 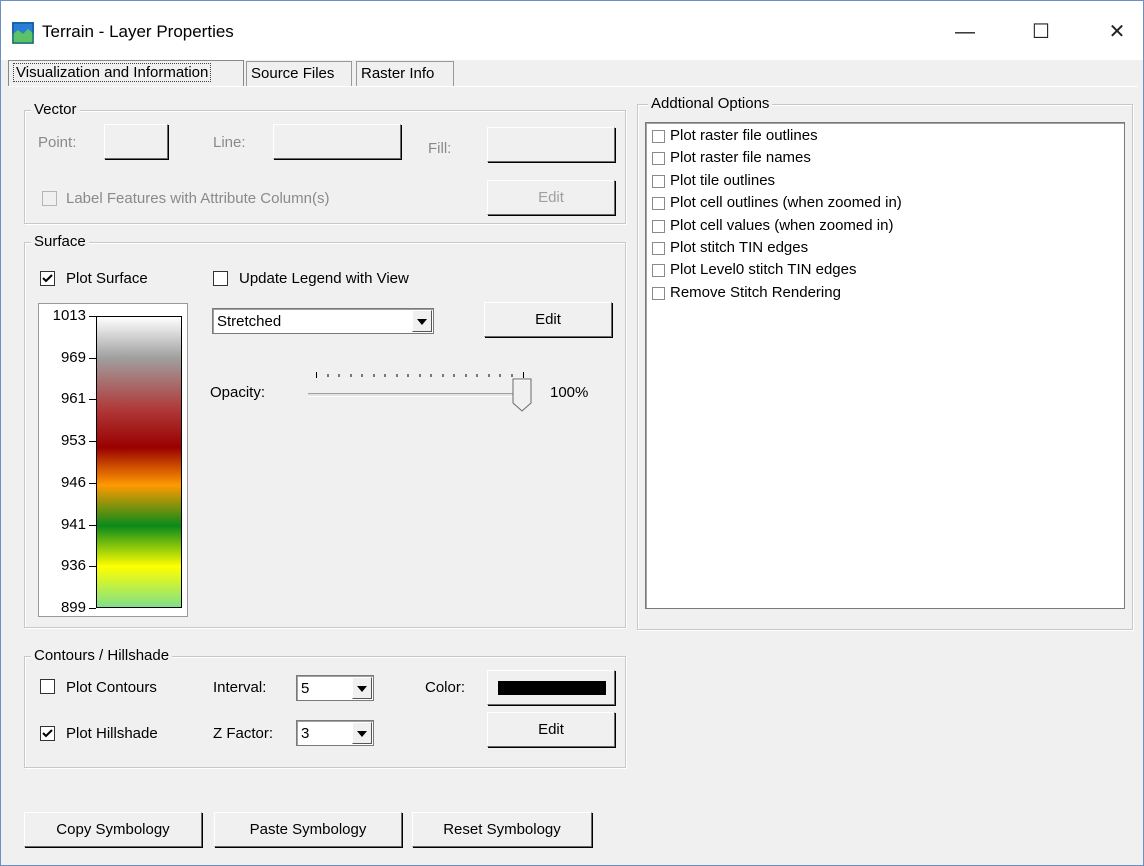 I want to click on line-symbol-button, so click(x=337, y=141).